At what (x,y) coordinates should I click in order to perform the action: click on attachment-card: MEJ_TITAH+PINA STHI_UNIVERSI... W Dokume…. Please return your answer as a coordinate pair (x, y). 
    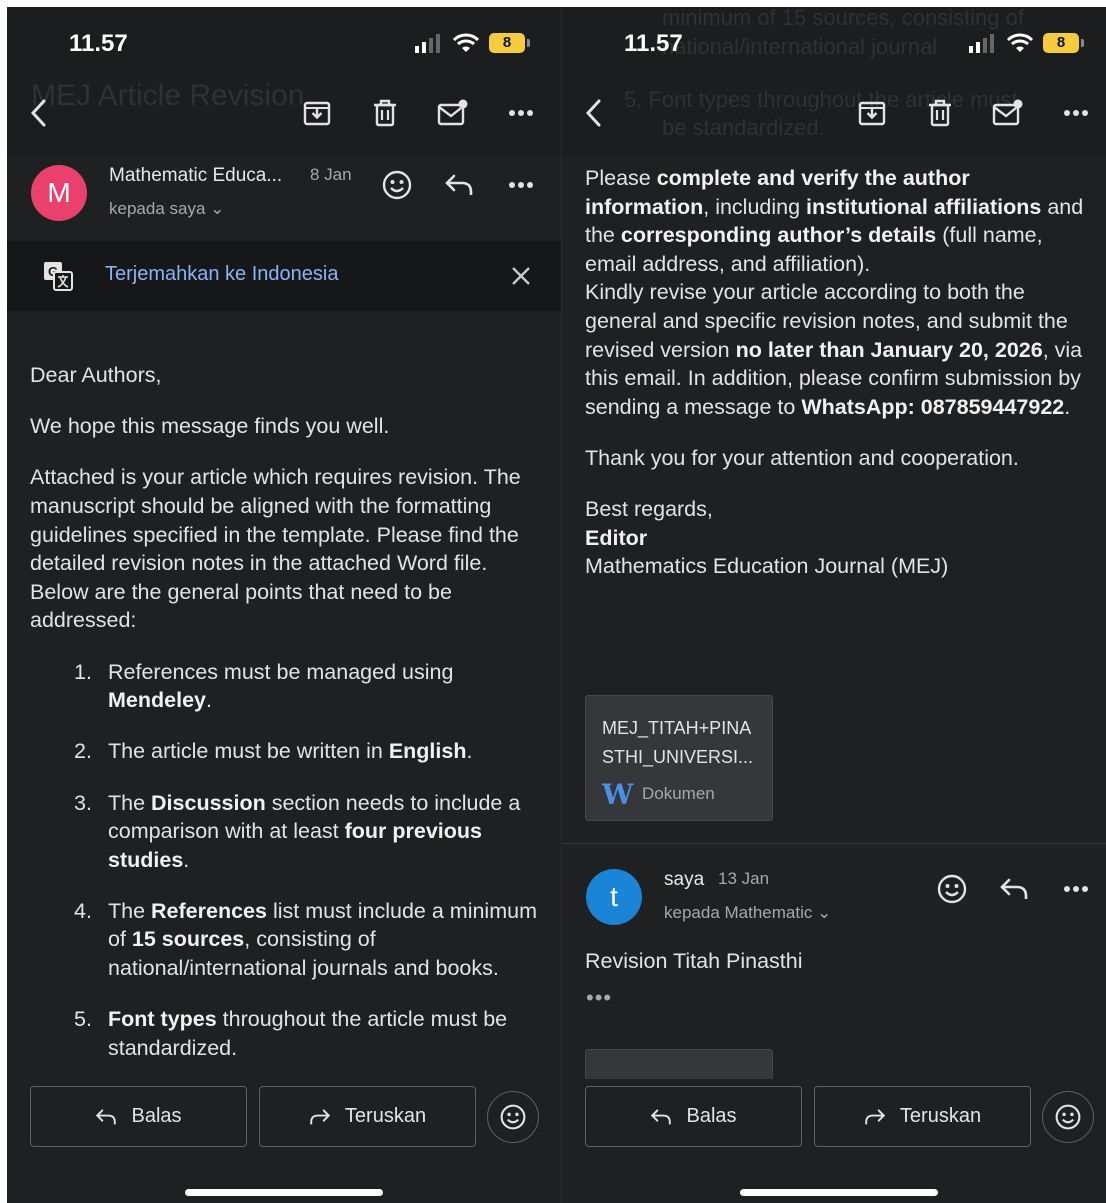
    Looking at the image, I should click on (679, 758).